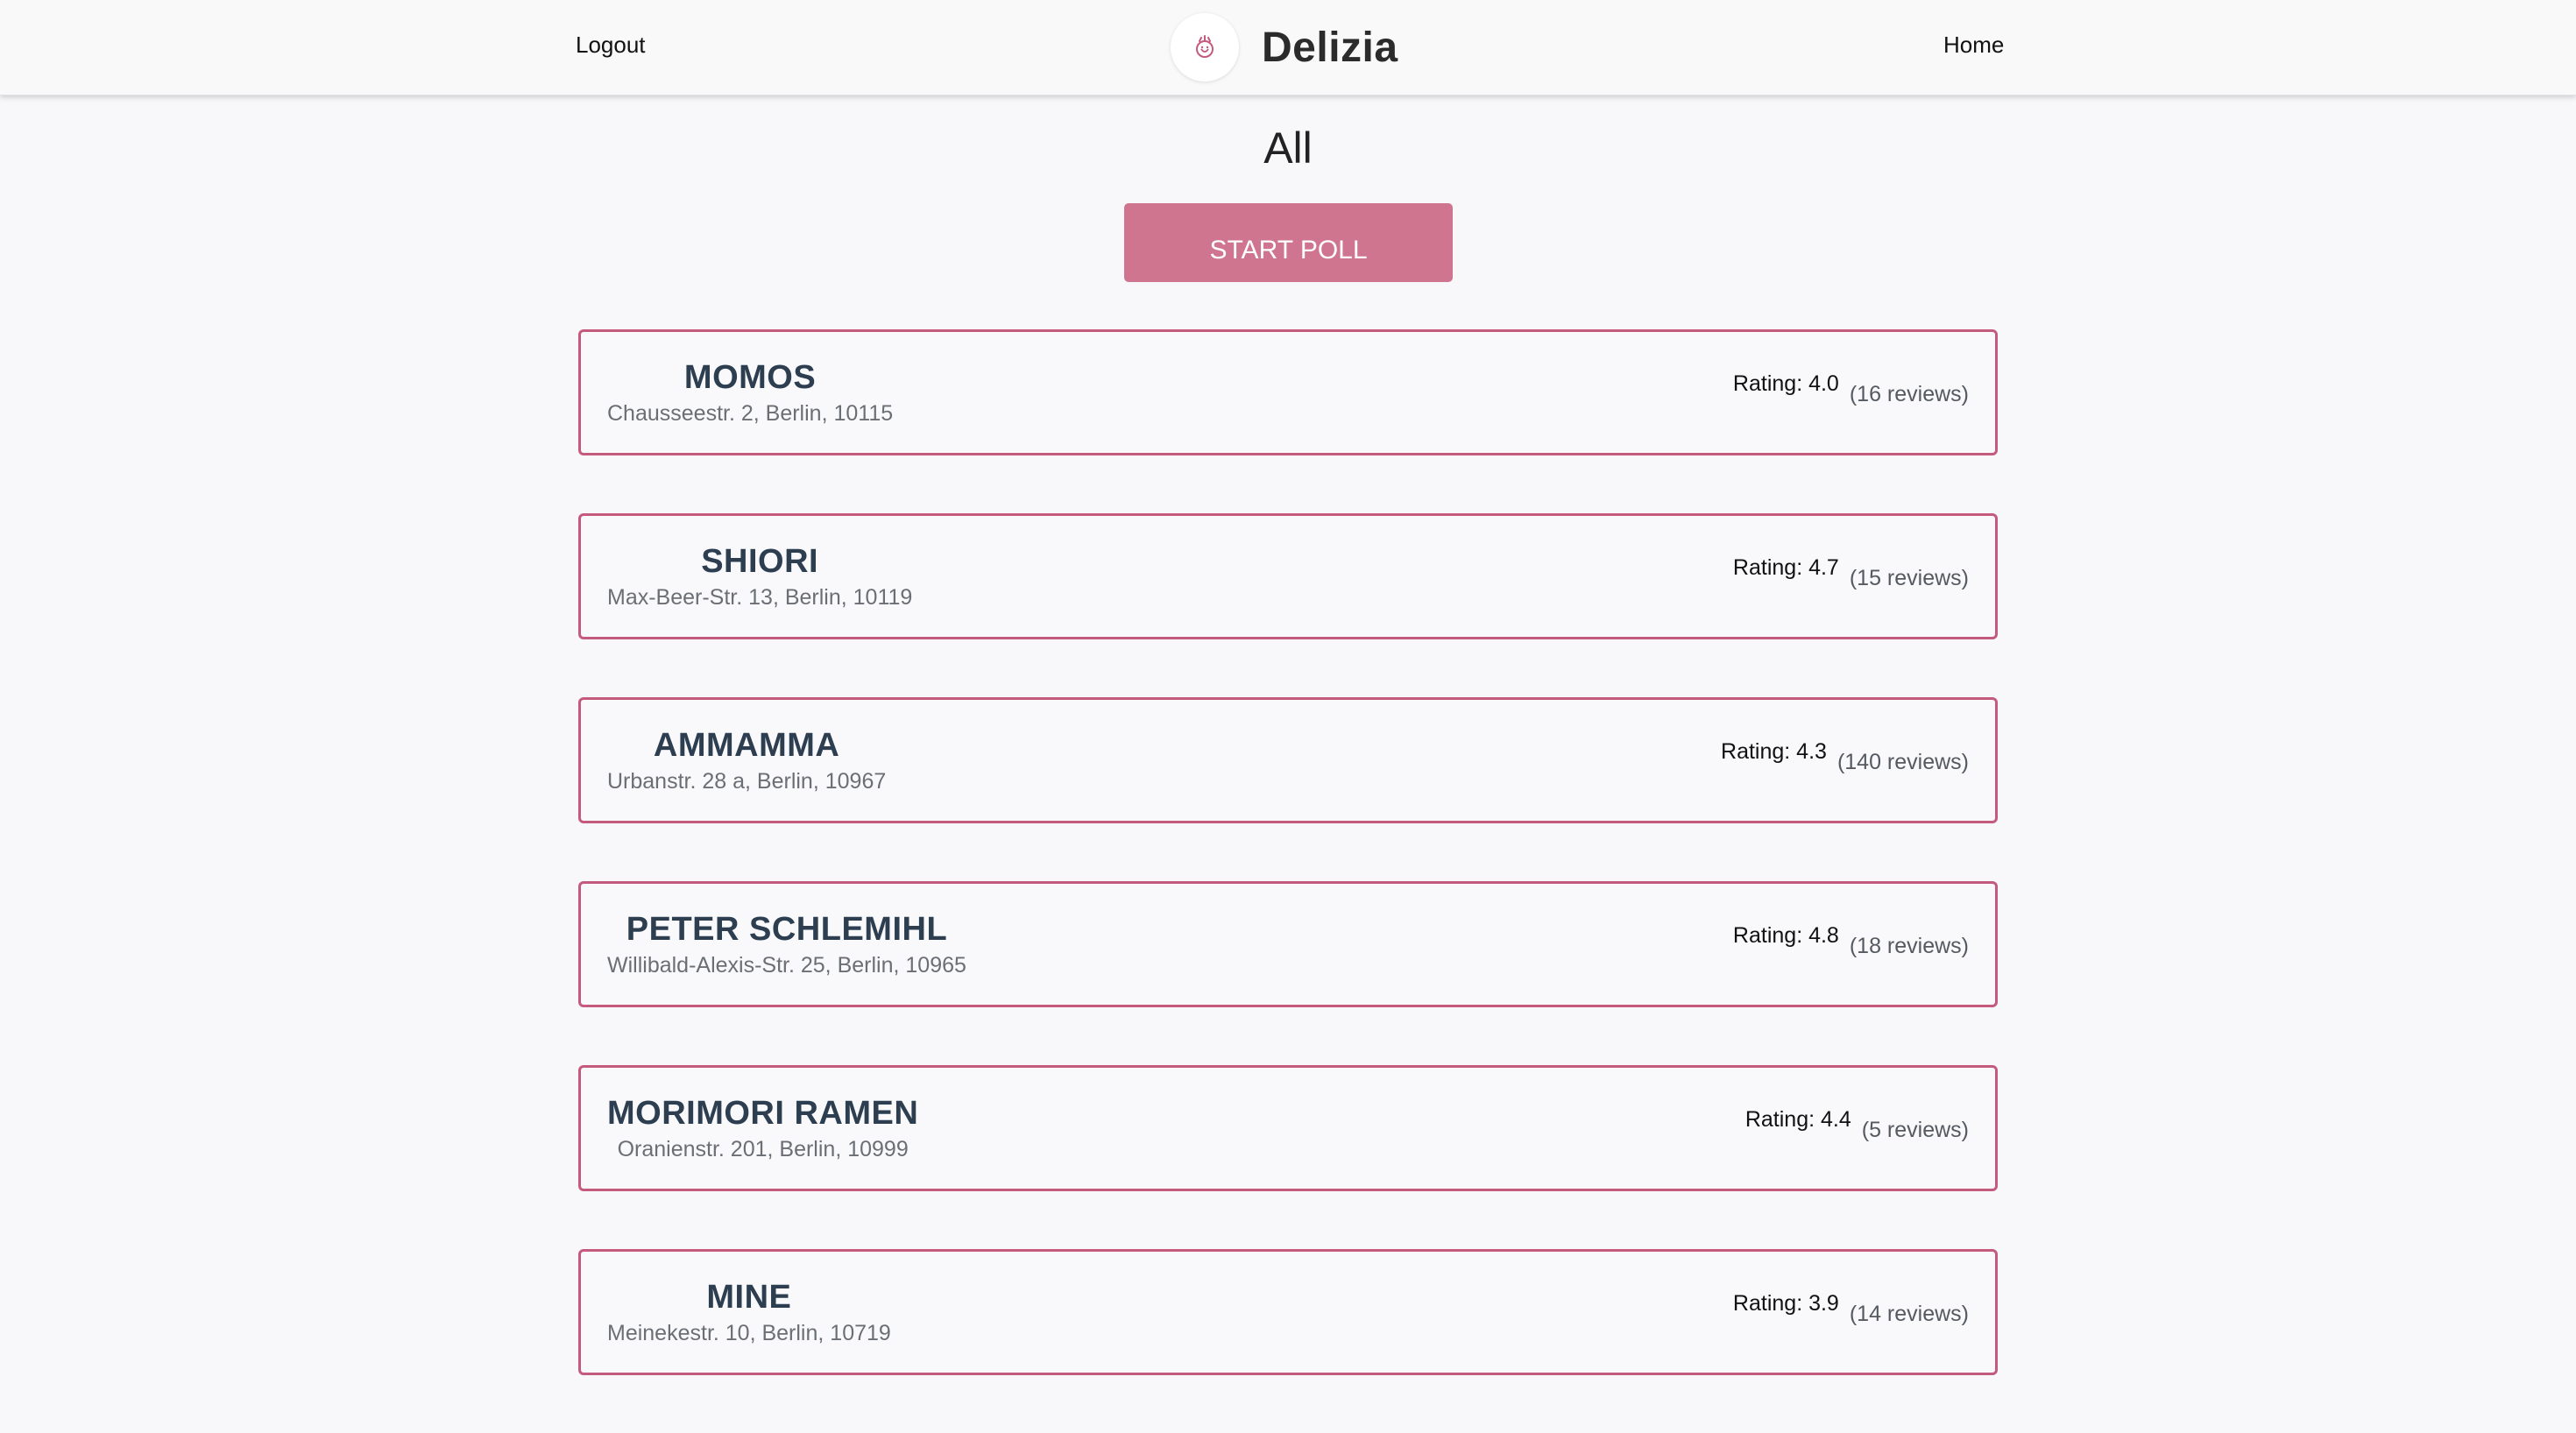  What do you see at coordinates (1288, 148) in the screenshot?
I see `page-title: All` at bounding box center [1288, 148].